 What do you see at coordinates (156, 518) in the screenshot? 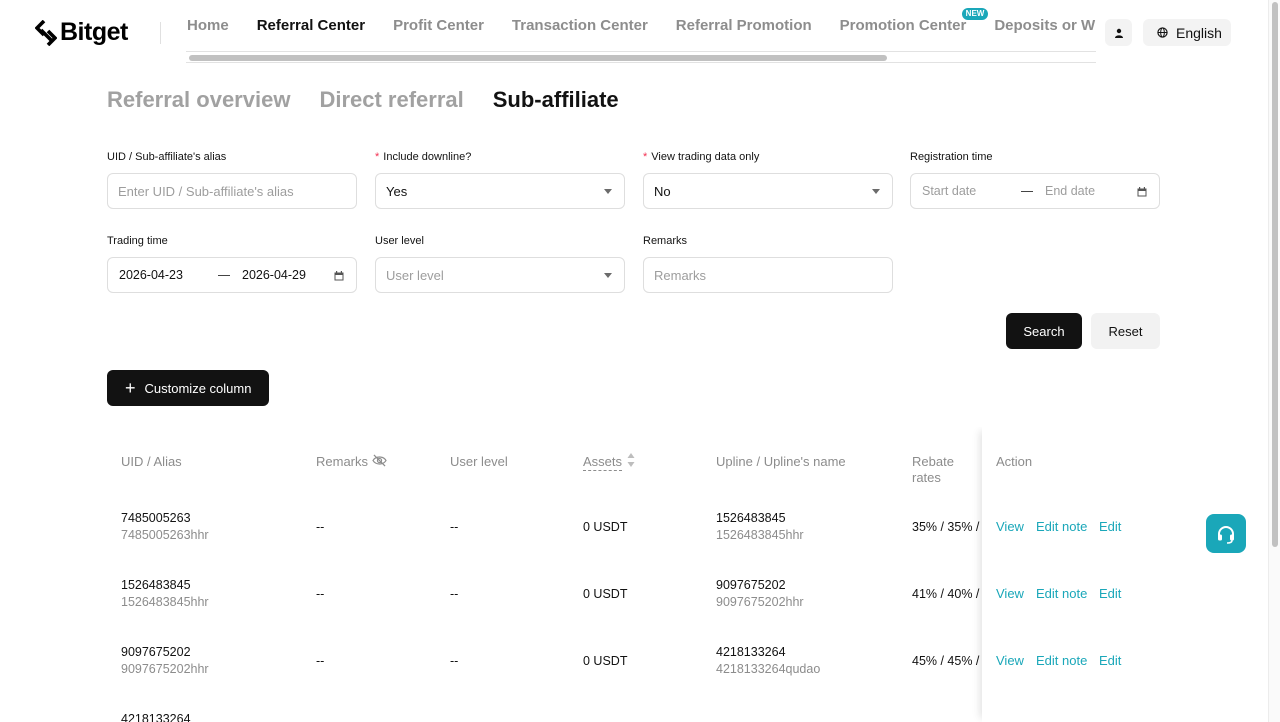
I see `uid-value: 7485005263` at bounding box center [156, 518].